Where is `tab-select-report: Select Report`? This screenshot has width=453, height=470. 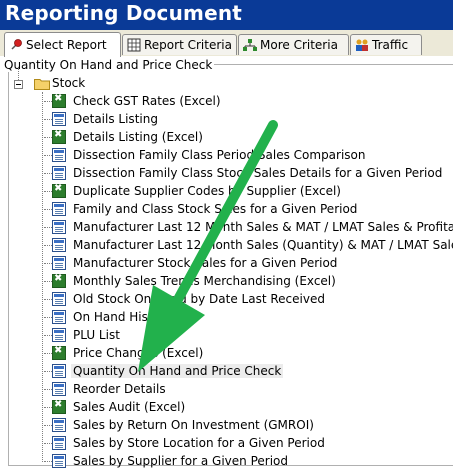 tab-select-report: Select Report is located at coordinates (62, 44).